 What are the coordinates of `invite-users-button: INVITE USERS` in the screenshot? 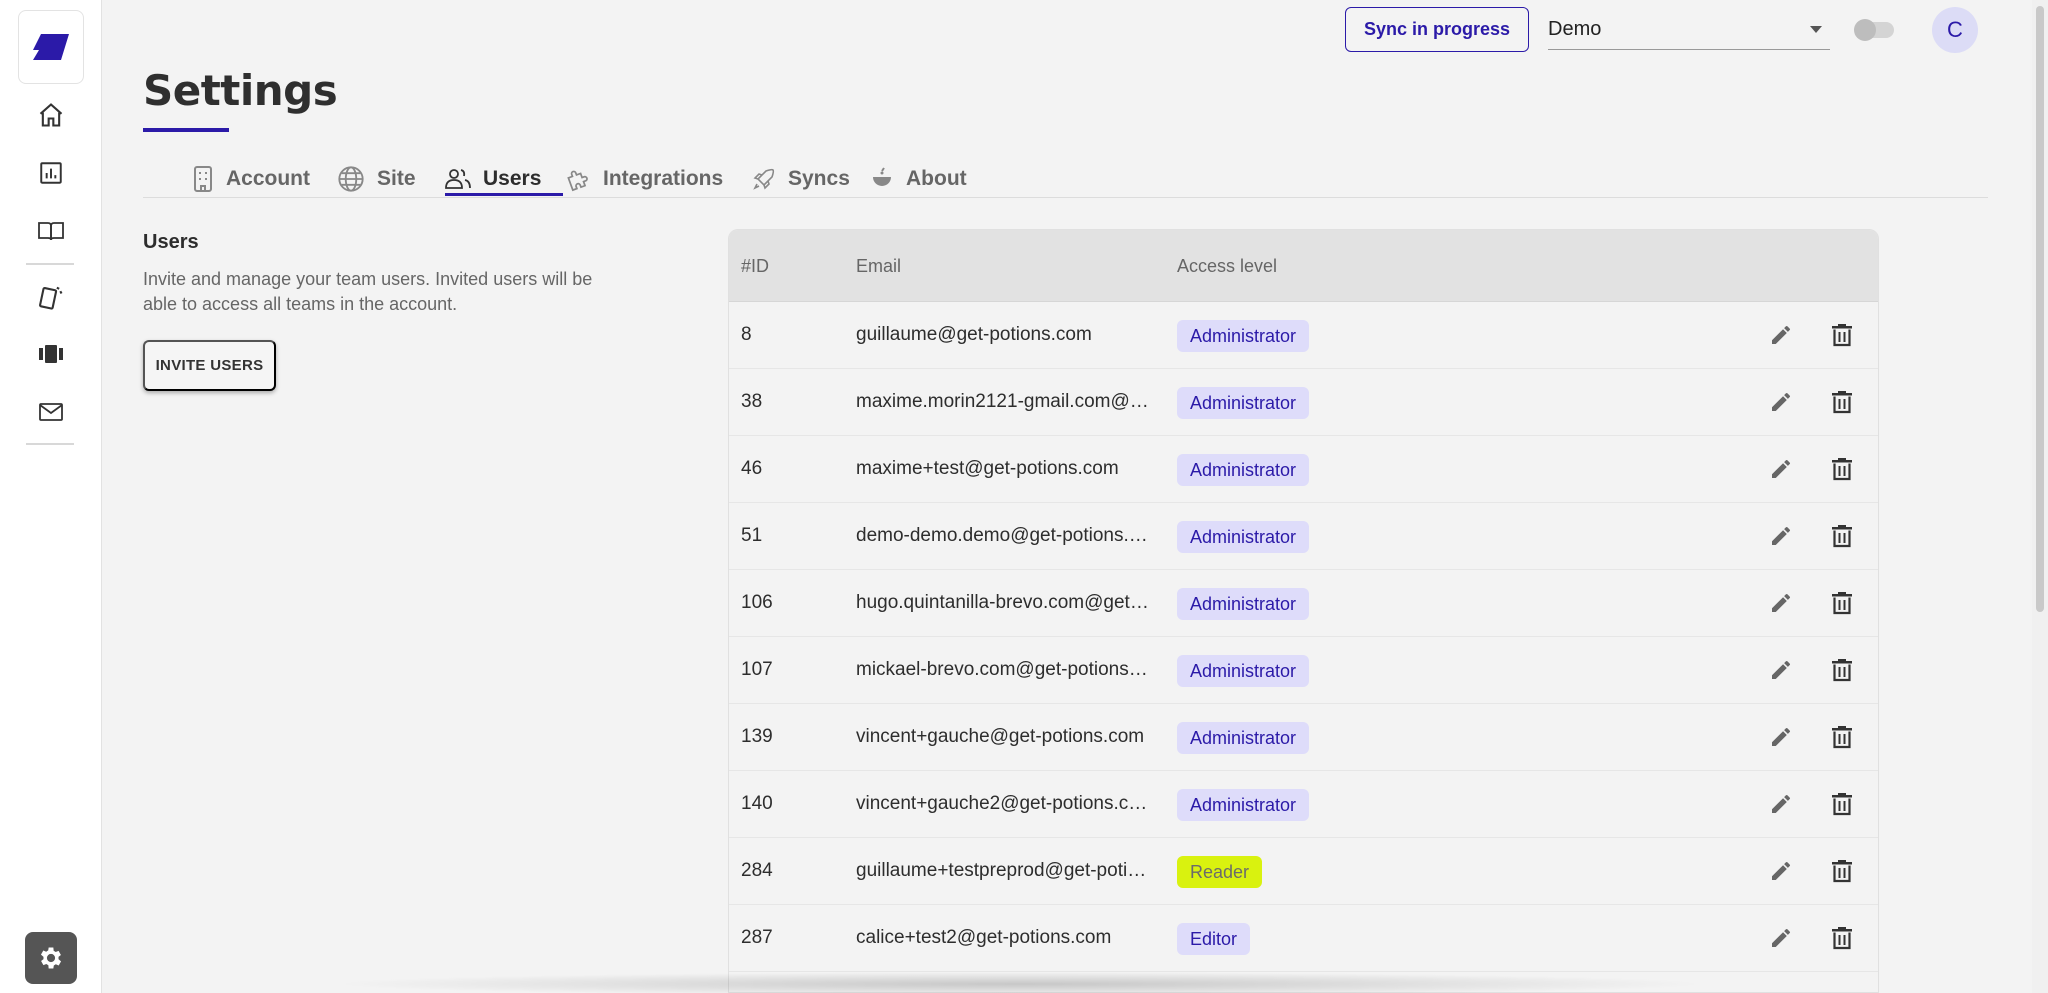 It's located at (209, 365).